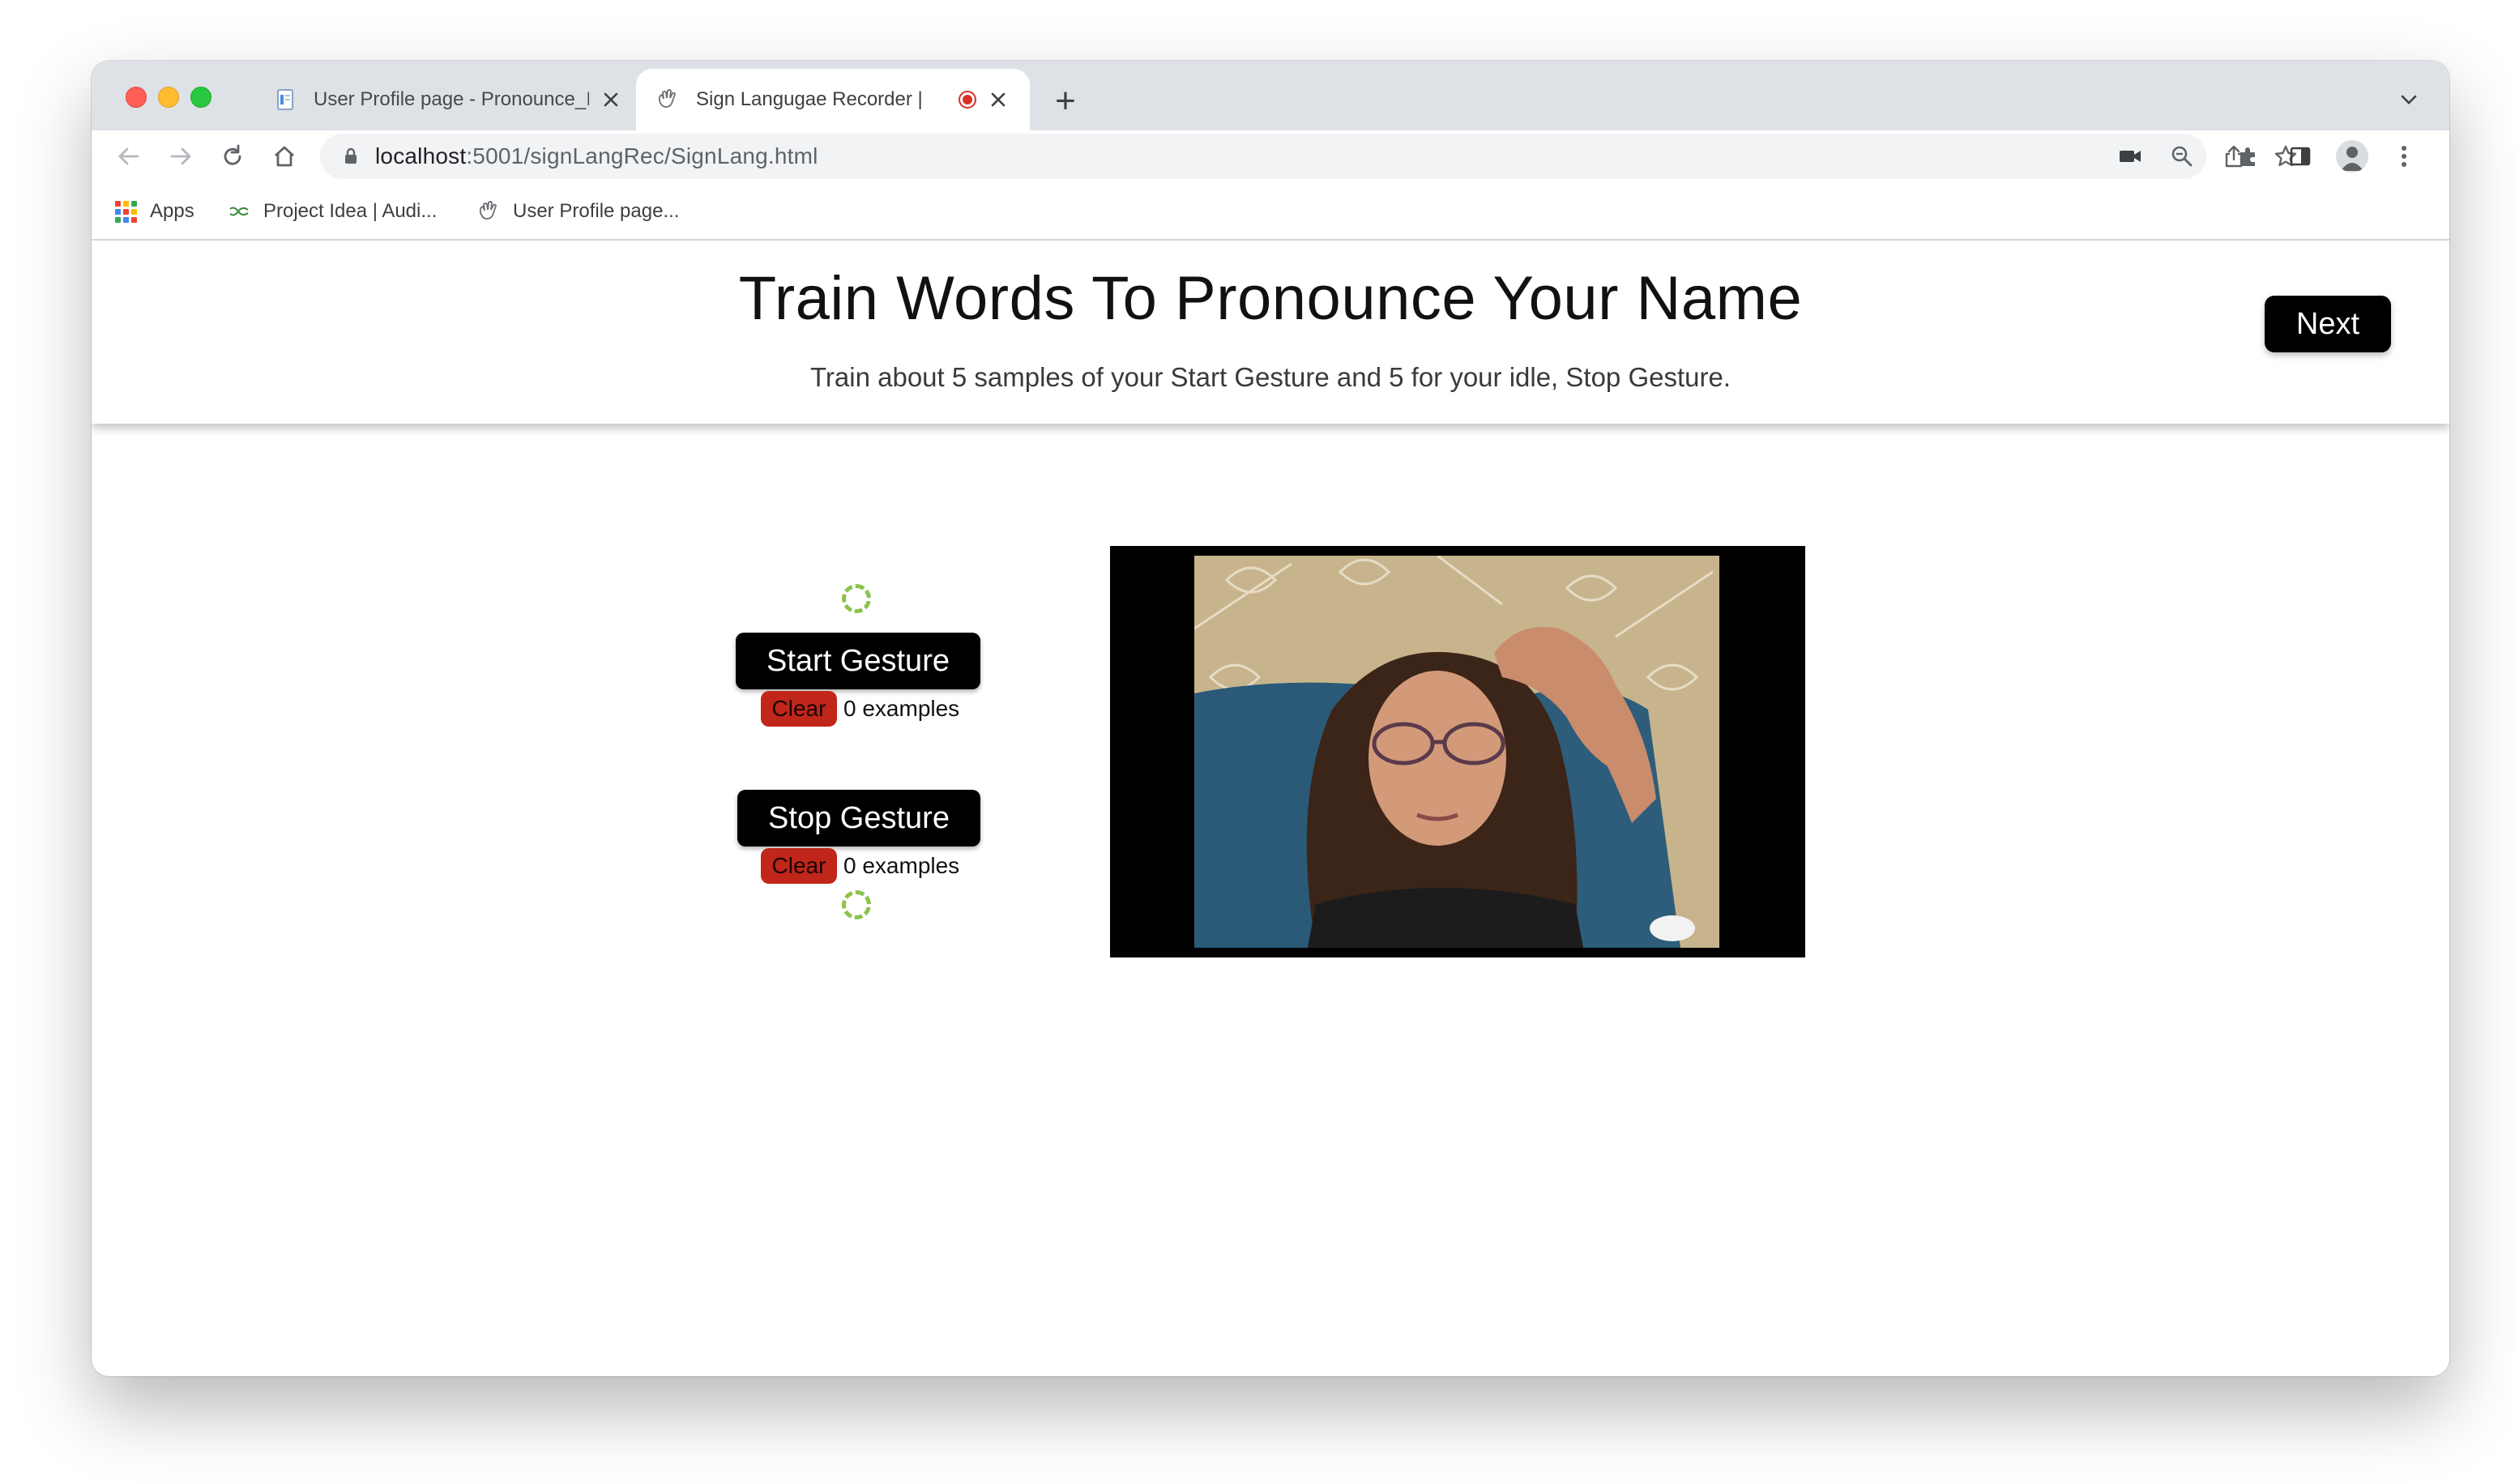 The width and height of the screenshot is (2515, 1484). I want to click on reload-button, so click(232, 156).